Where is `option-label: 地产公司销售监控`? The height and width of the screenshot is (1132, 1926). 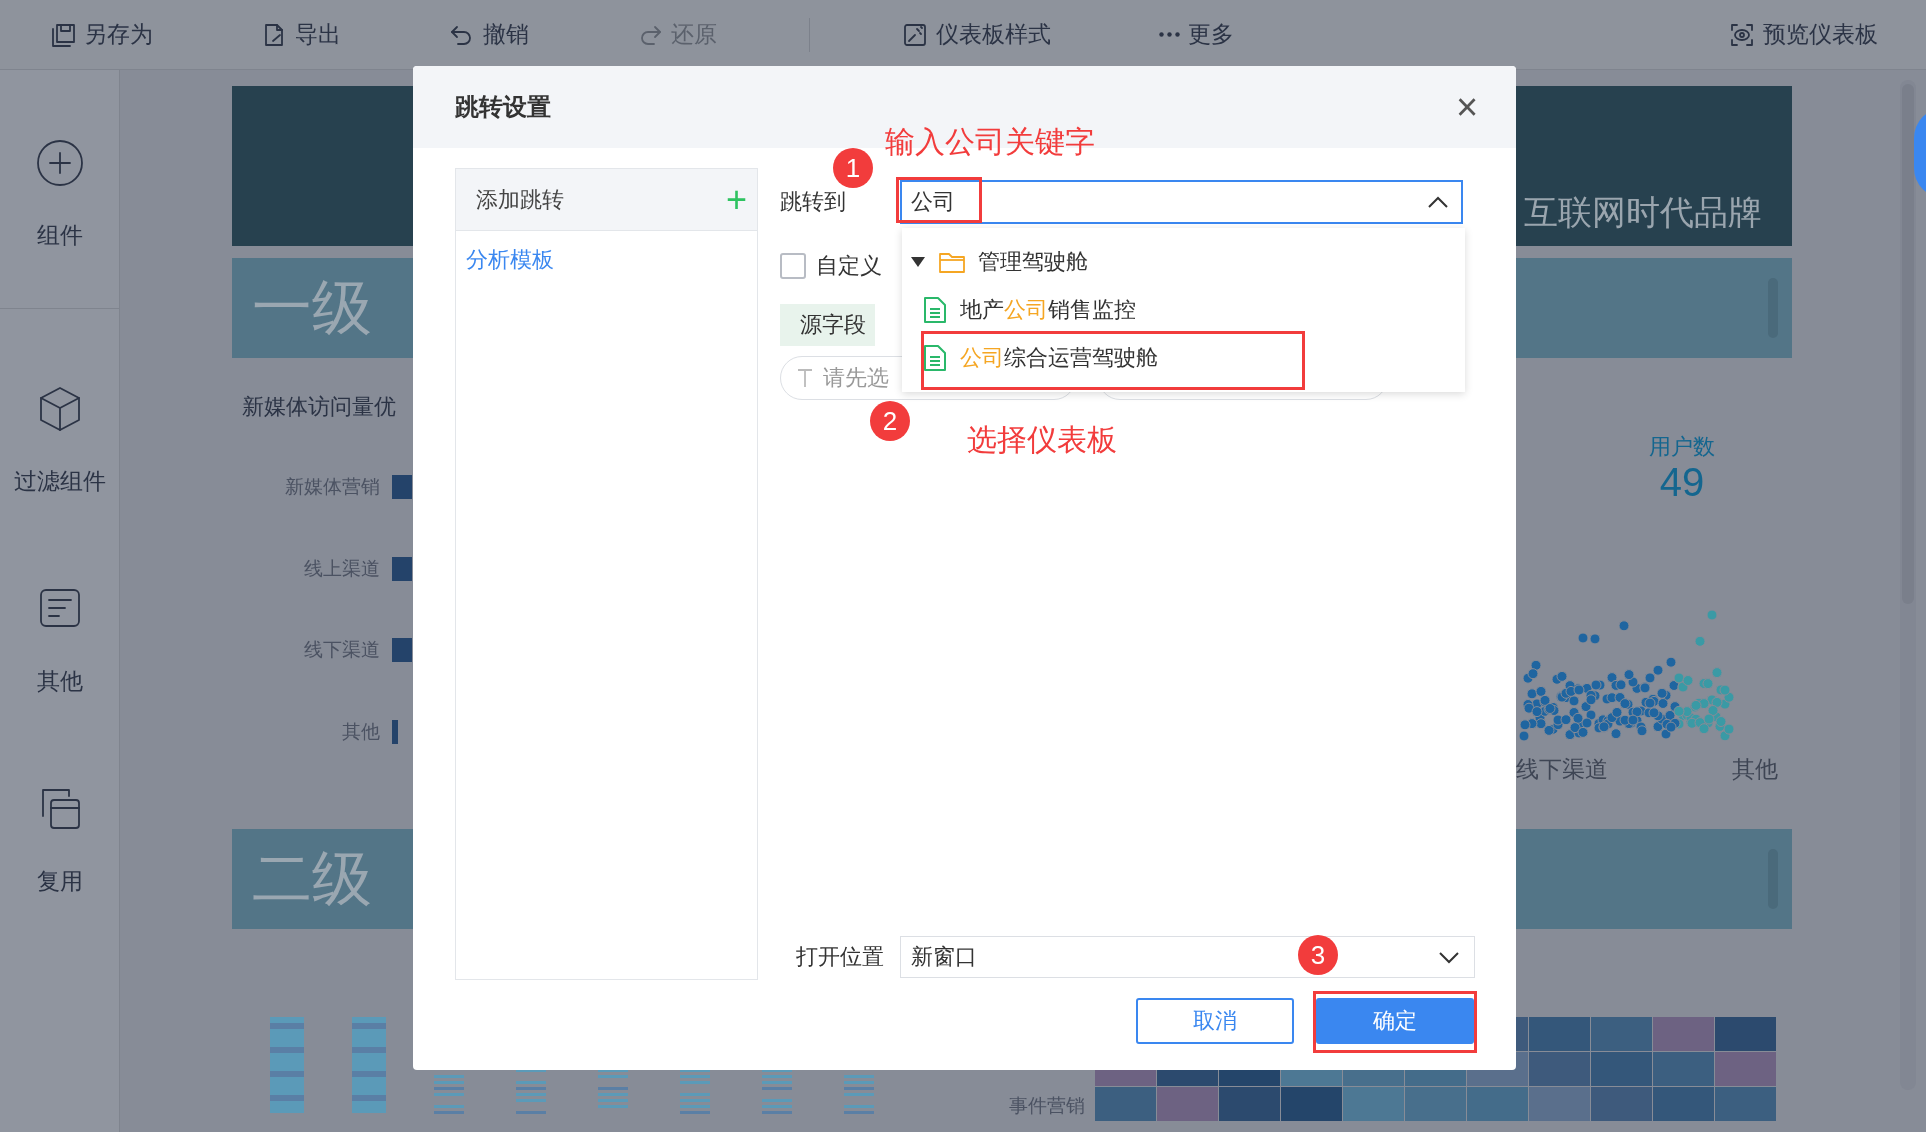
option-label: 地产公司销售监控 is located at coordinates (1048, 310).